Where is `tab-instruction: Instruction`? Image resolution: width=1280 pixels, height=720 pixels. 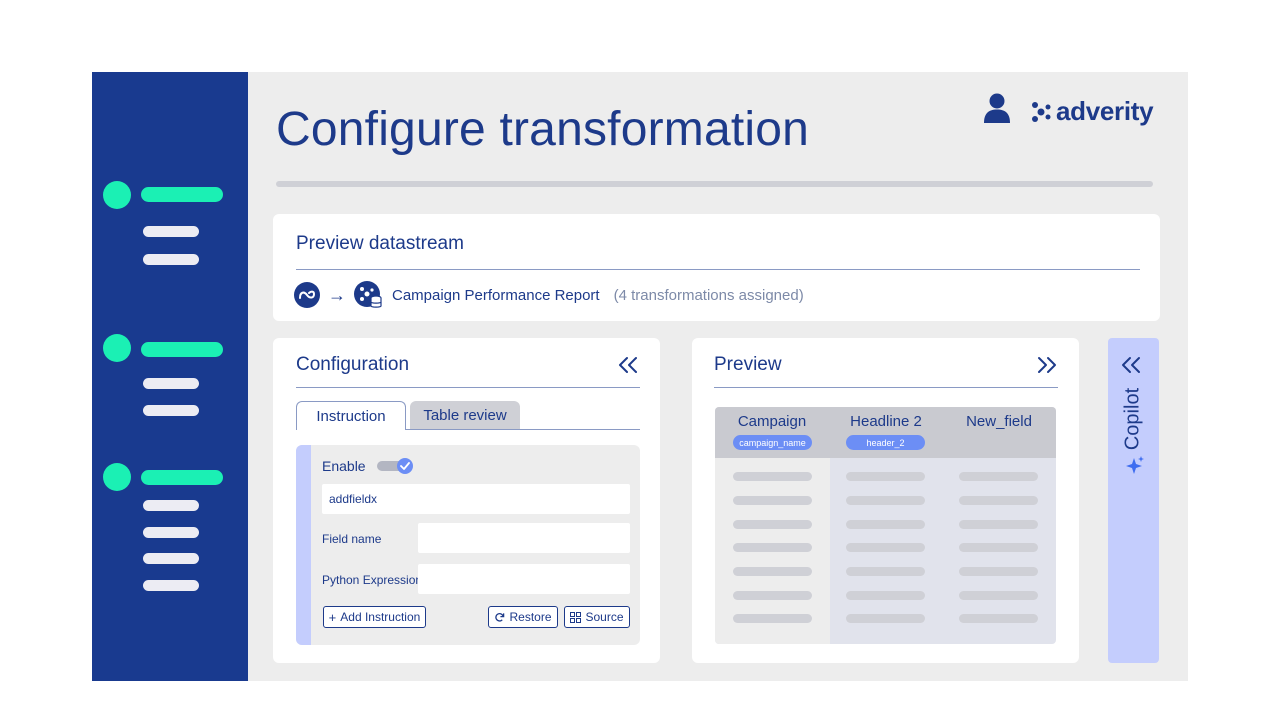
tab-instruction: Instruction is located at coordinates (351, 415).